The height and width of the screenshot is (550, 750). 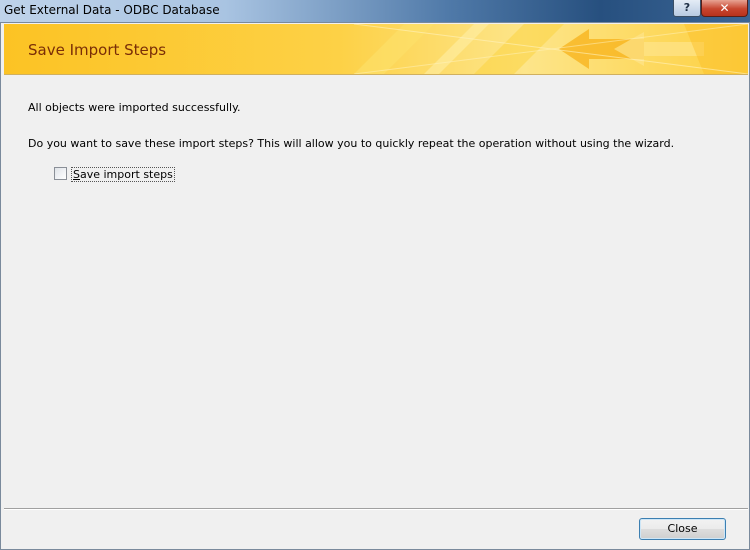 What do you see at coordinates (112, 10) in the screenshot?
I see `window-title: Get External Data - ODBC Database` at bounding box center [112, 10].